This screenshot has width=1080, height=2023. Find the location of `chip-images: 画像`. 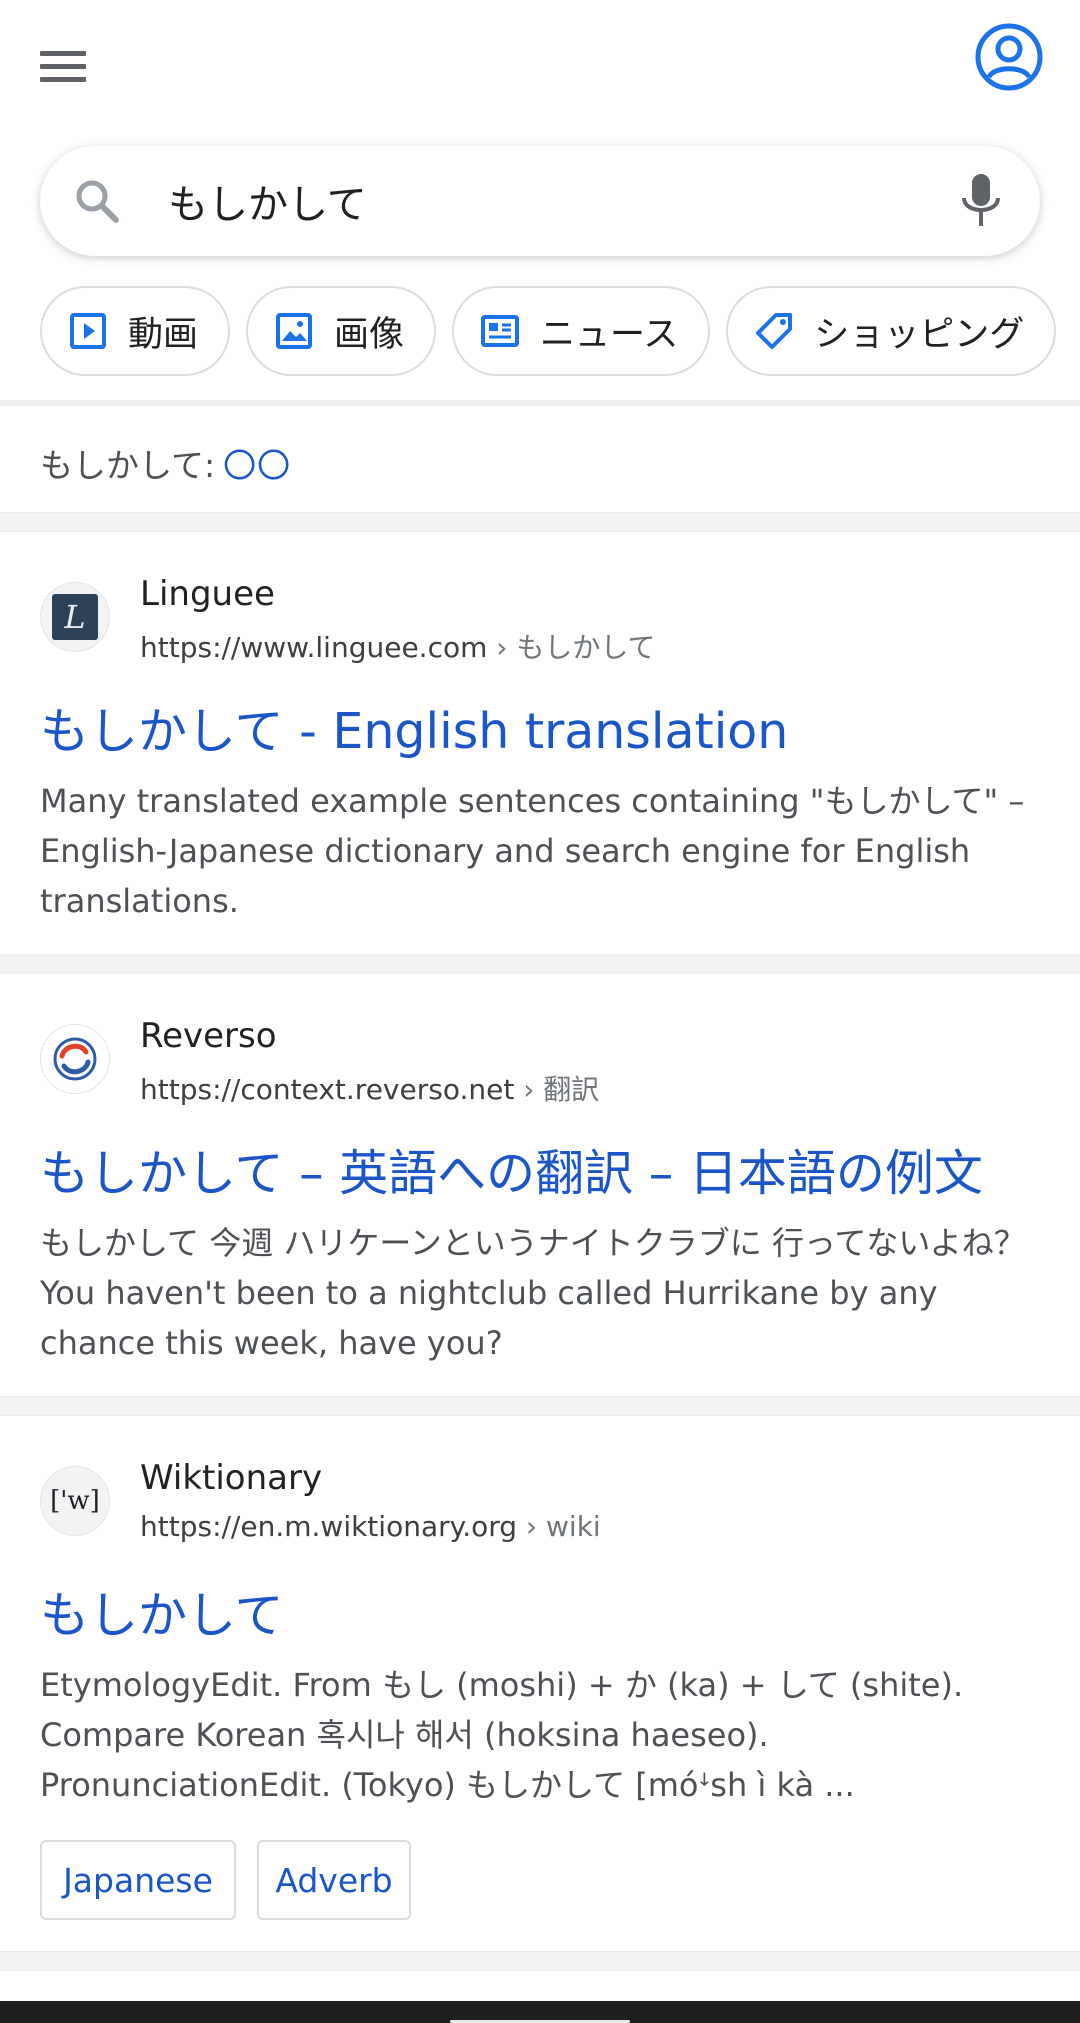

chip-images: 画像 is located at coordinates (341, 331).